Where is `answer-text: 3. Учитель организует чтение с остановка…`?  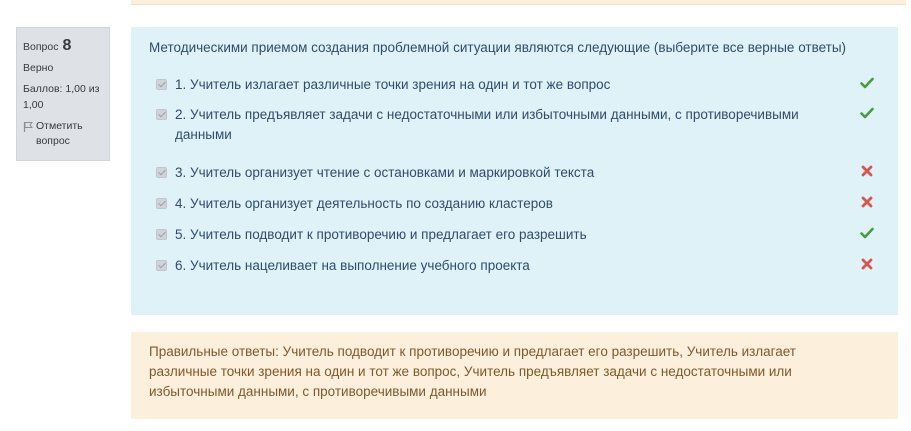
answer-text: 3. Учитель организует чтение с остановка… is located at coordinates (385, 172).